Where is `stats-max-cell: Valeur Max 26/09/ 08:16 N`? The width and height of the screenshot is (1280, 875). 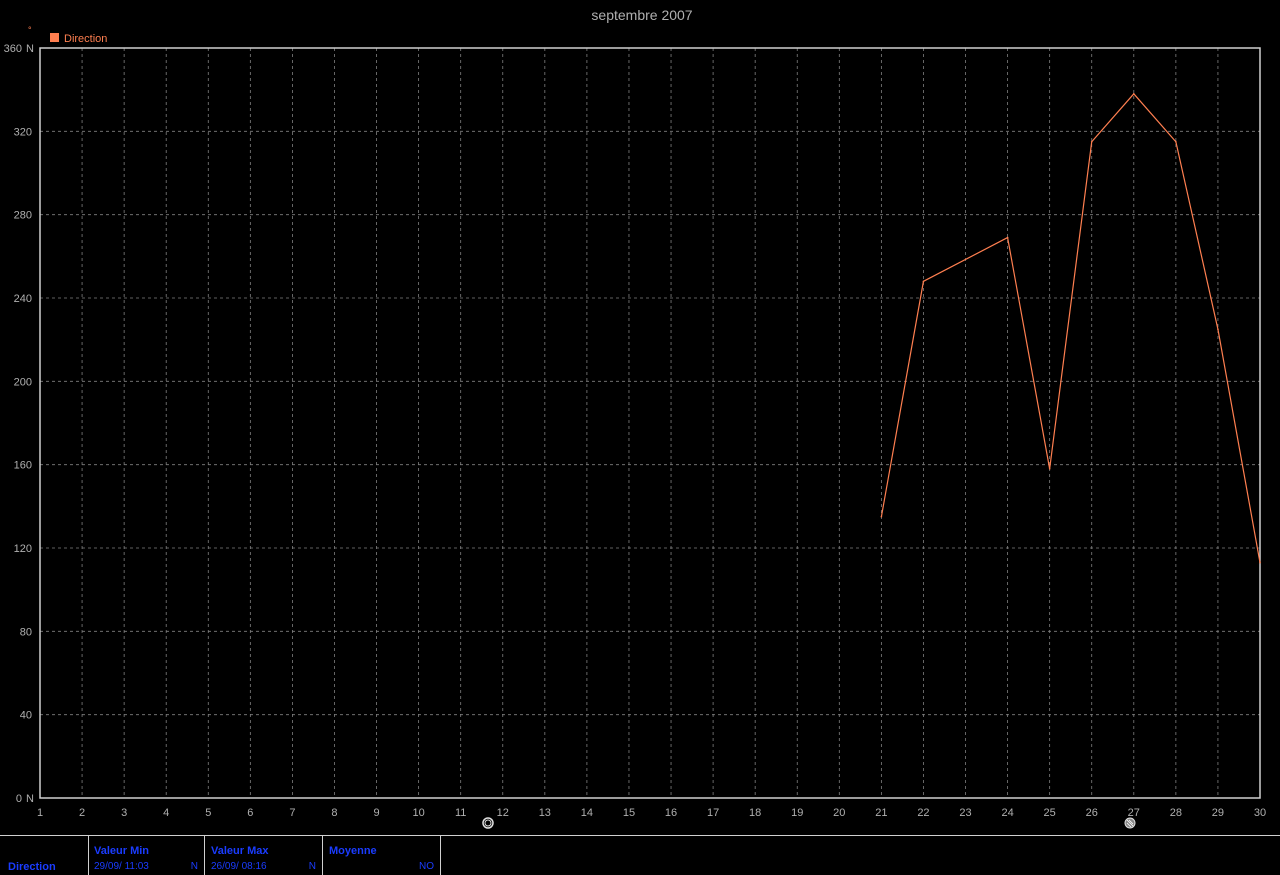 stats-max-cell: Valeur Max 26/09/ 08:16 N is located at coordinates (264, 855).